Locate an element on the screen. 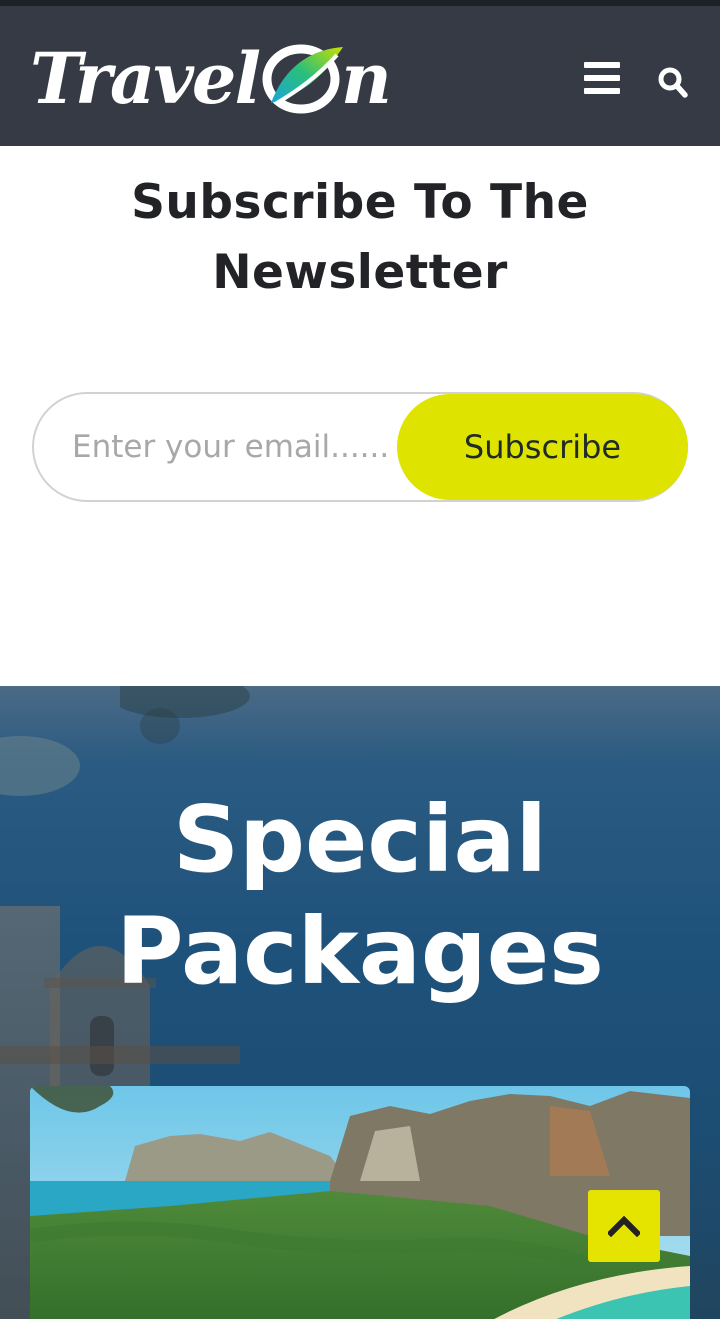  hamburger-menu-icon is located at coordinates (603, 78).